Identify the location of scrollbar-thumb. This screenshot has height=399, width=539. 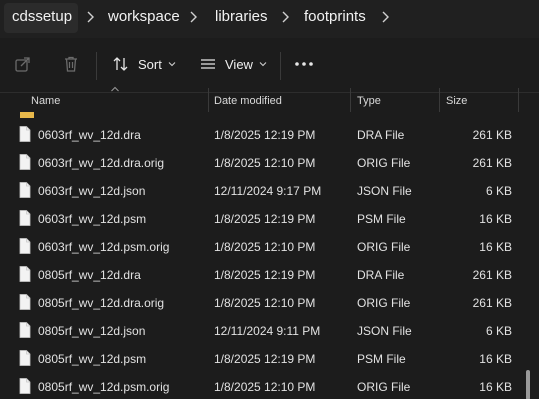
(528, 384).